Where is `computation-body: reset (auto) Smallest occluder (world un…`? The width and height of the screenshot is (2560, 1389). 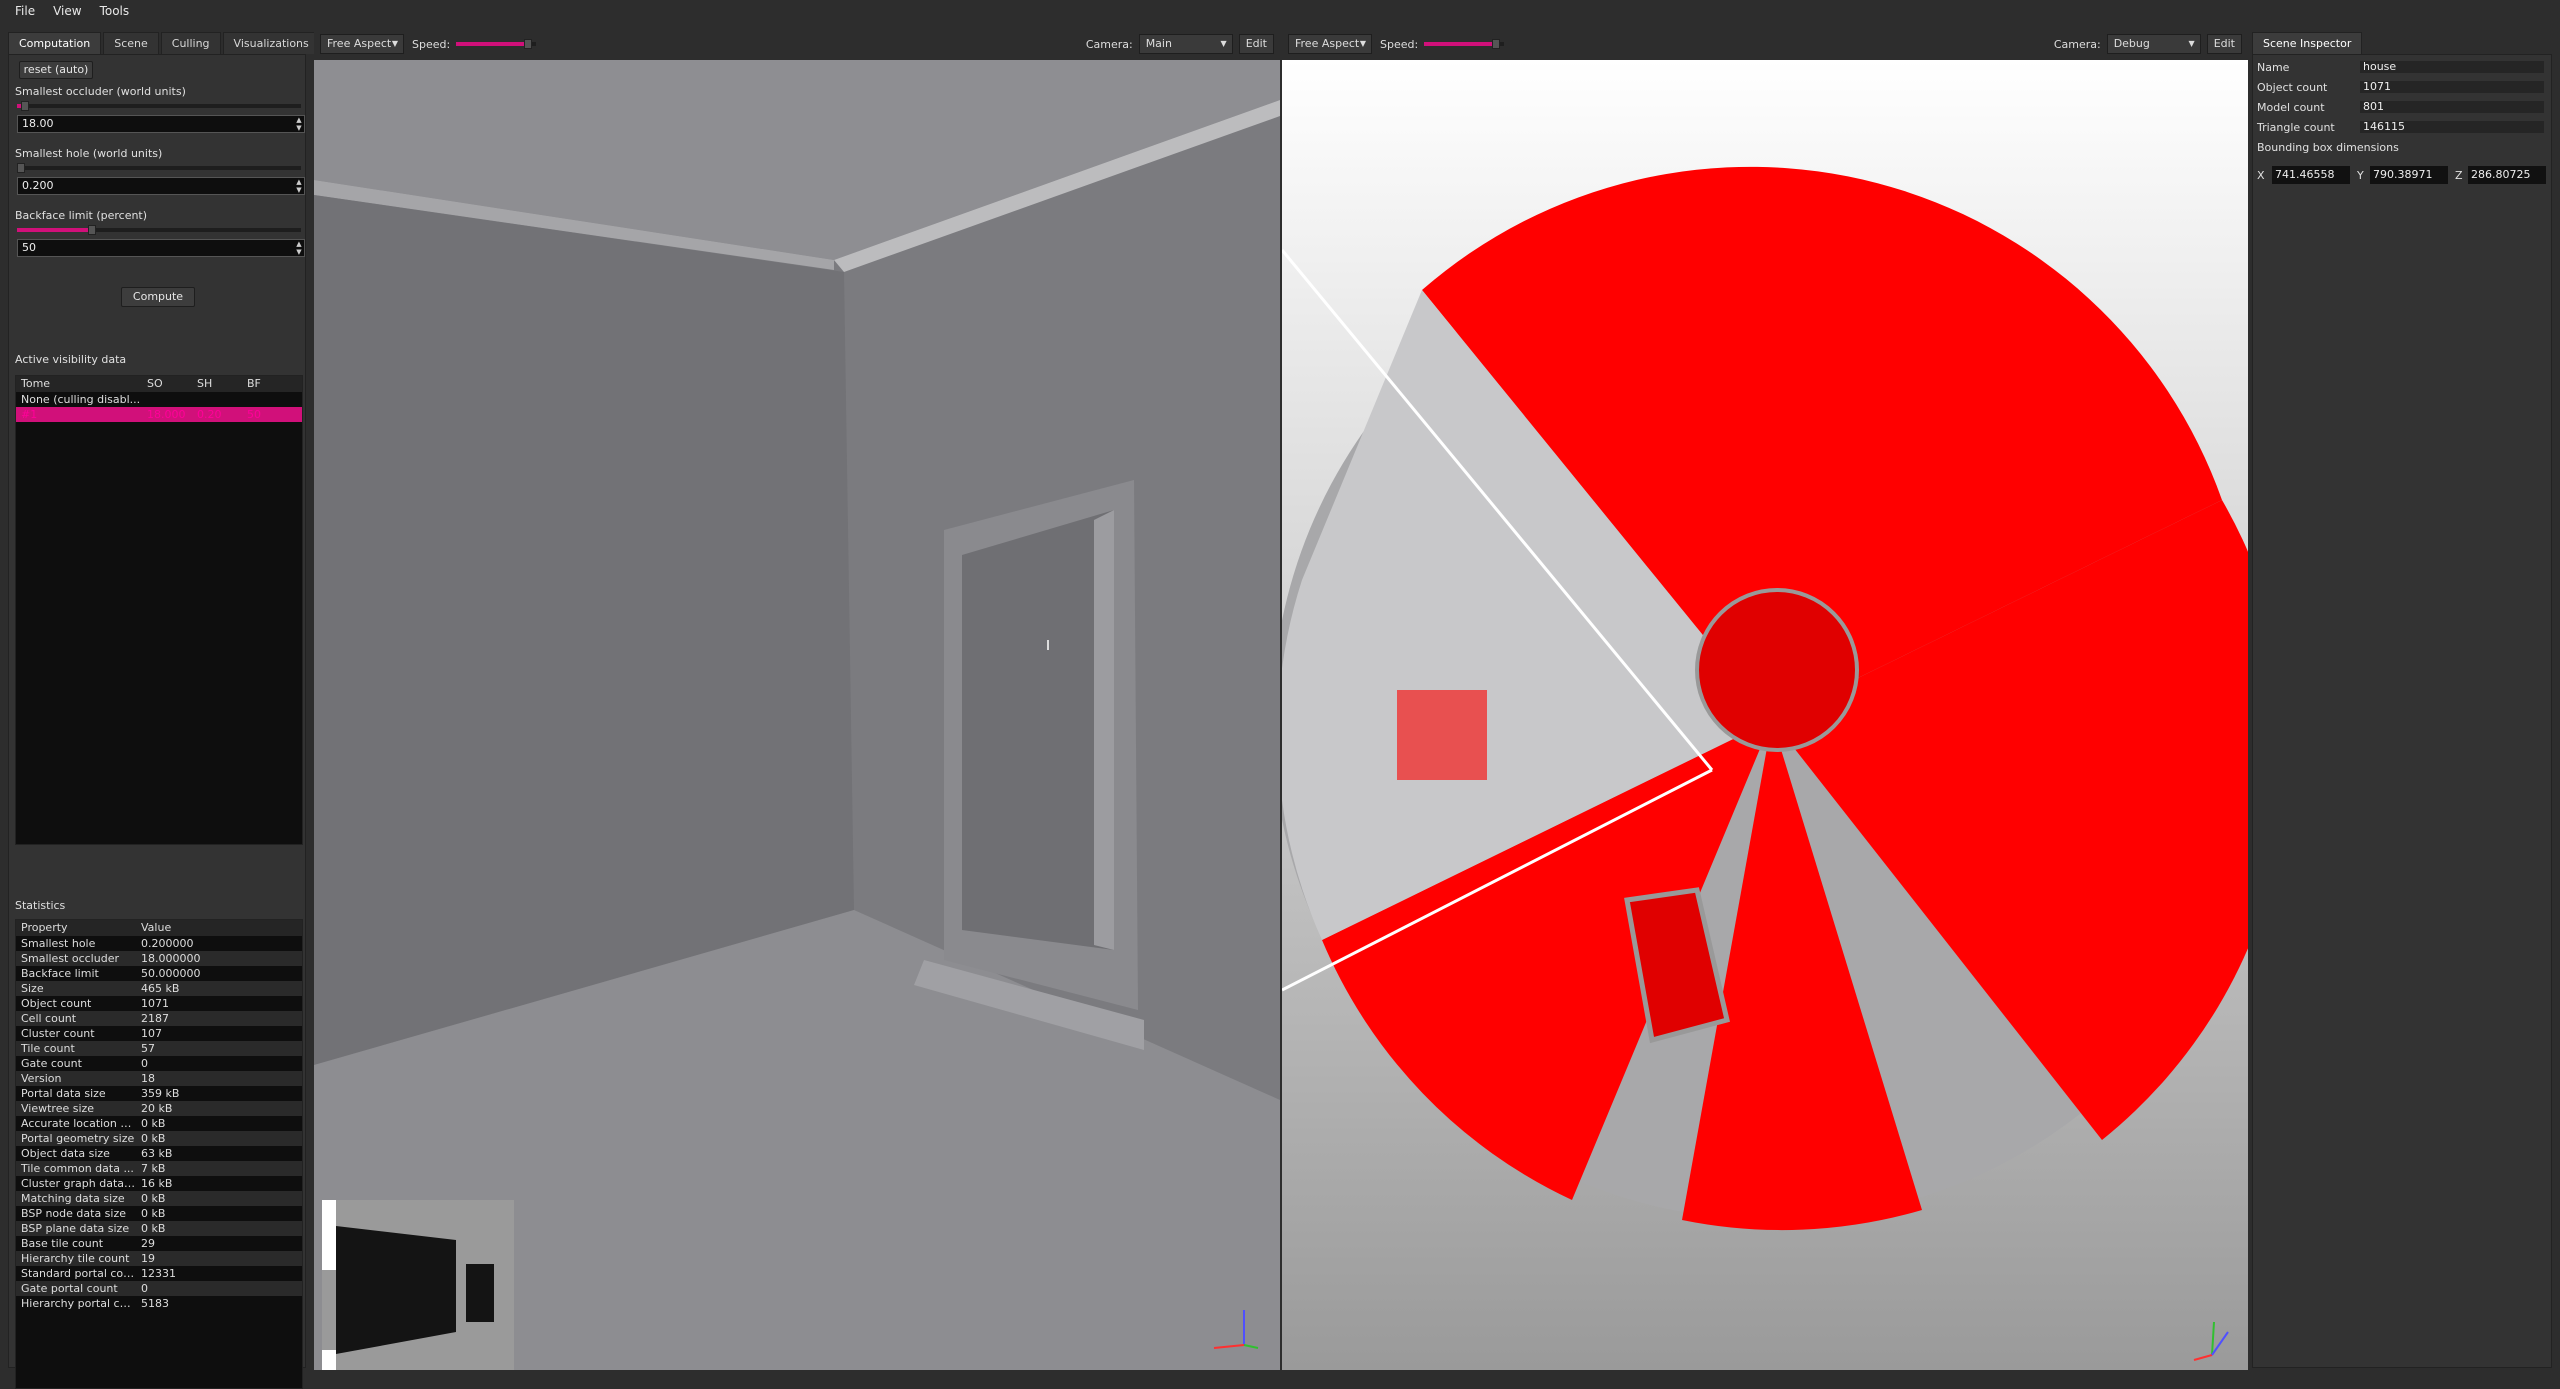
computation-body: reset (auto) Smallest occluder (world un… is located at coordinates (157, 721).